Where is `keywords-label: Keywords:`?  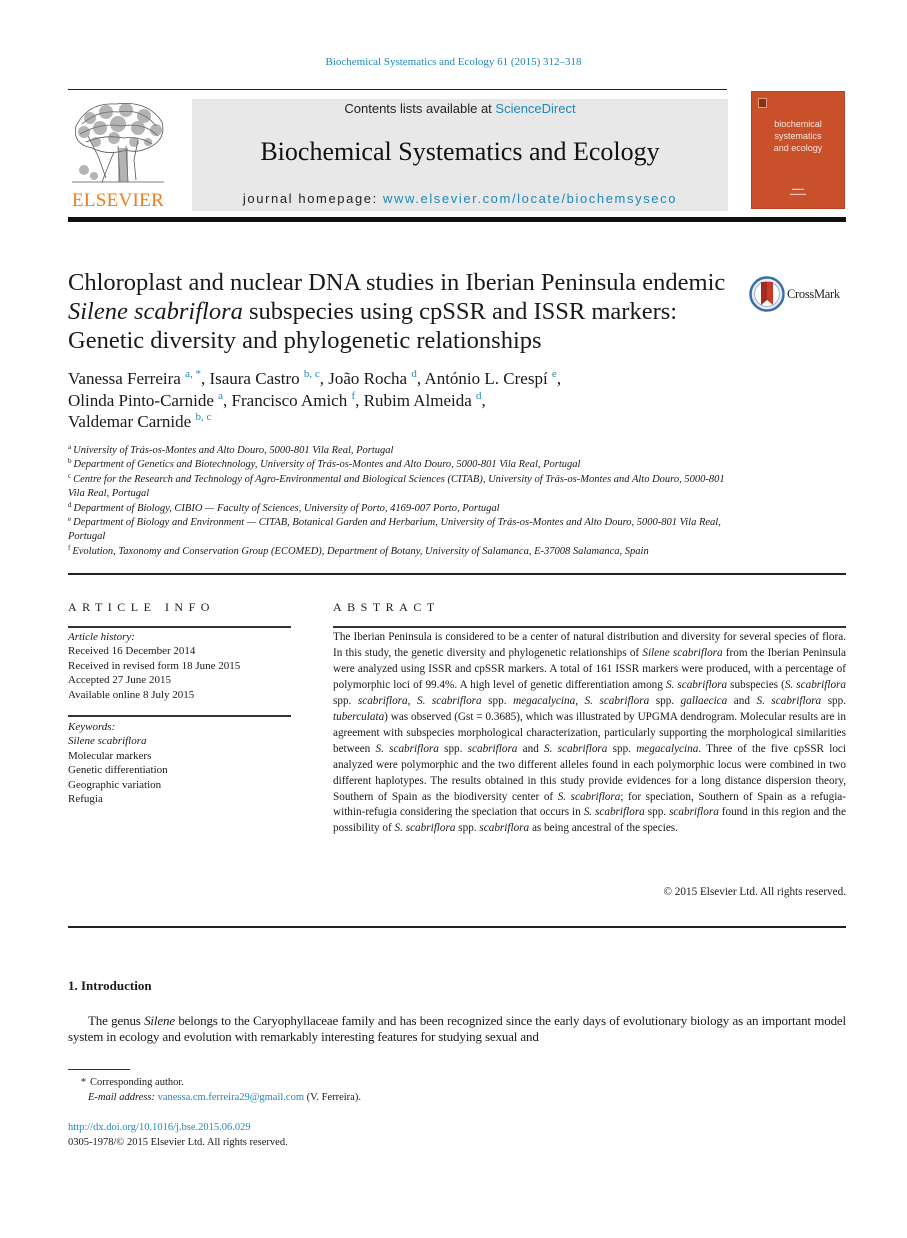 keywords-label: Keywords: is located at coordinates (92, 727).